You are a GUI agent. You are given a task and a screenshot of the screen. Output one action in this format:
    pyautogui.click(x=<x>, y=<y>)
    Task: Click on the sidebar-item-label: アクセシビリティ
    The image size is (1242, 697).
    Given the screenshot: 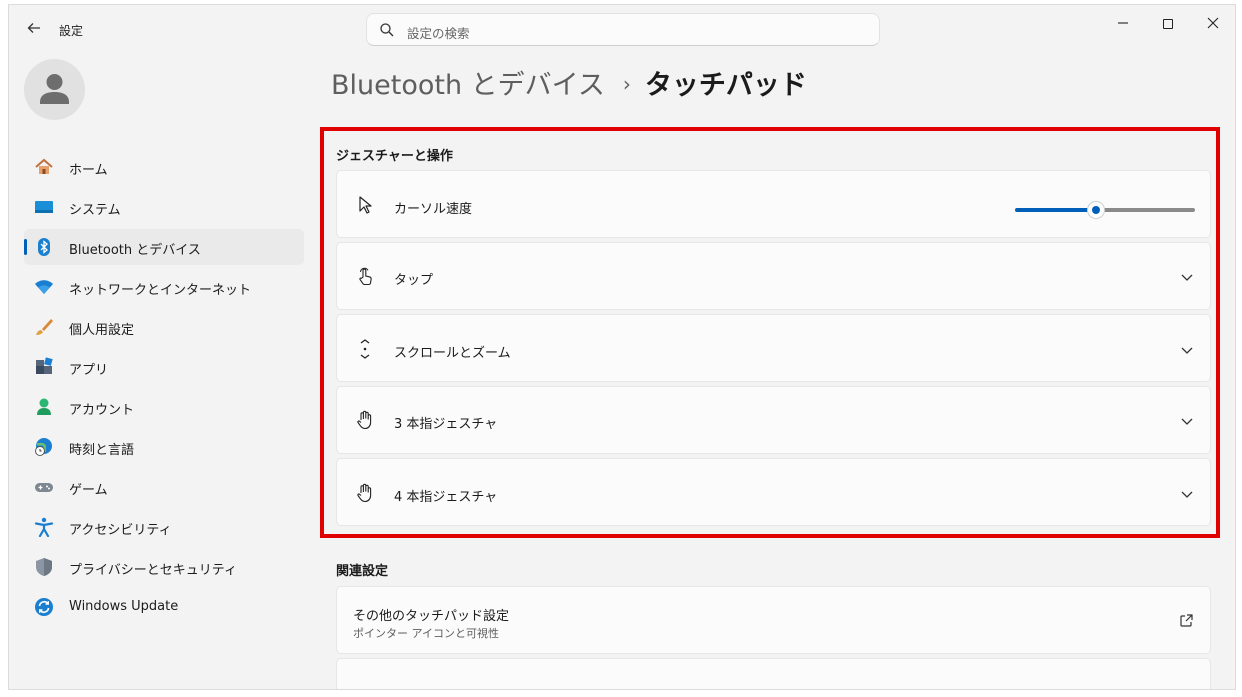 What is the action you would take?
    pyautogui.click(x=120, y=530)
    